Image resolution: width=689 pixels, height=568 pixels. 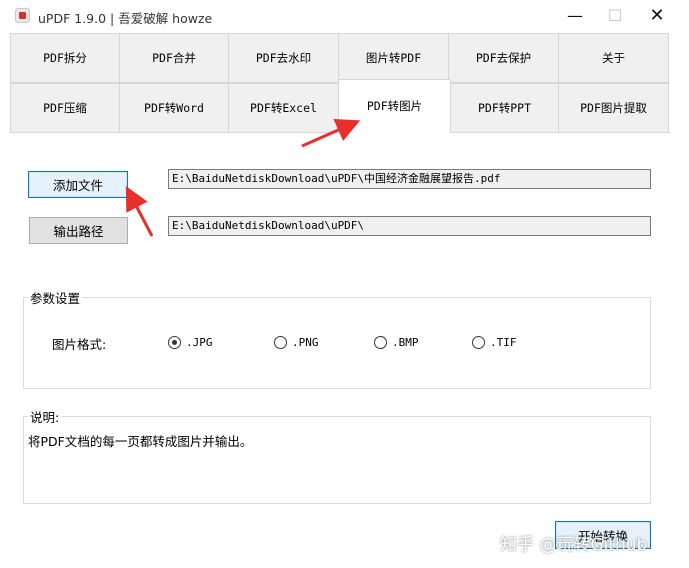 I want to click on radio-format-tif: .TIF, so click(x=494, y=342).